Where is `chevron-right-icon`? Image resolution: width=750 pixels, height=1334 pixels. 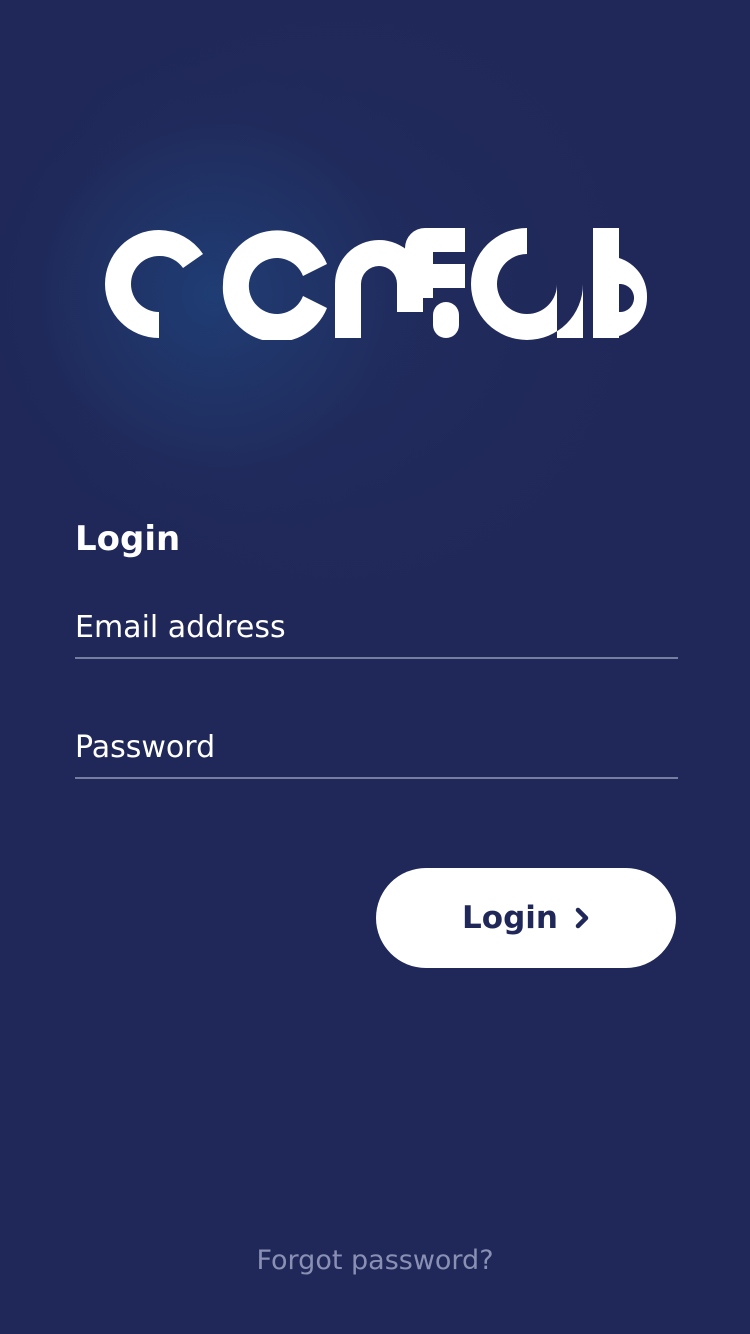
chevron-right-icon is located at coordinates (582, 918).